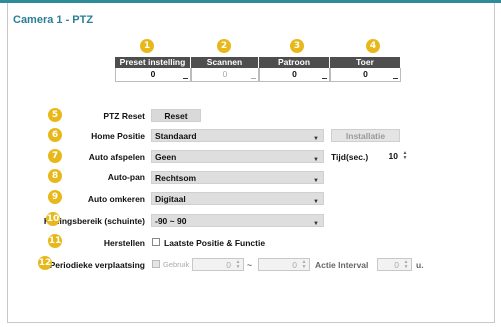 Image resolution: width=501 pixels, height=327 pixels. What do you see at coordinates (166, 157) in the screenshot?
I see `auto-play-value: Geen` at bounding box center [166, 157].